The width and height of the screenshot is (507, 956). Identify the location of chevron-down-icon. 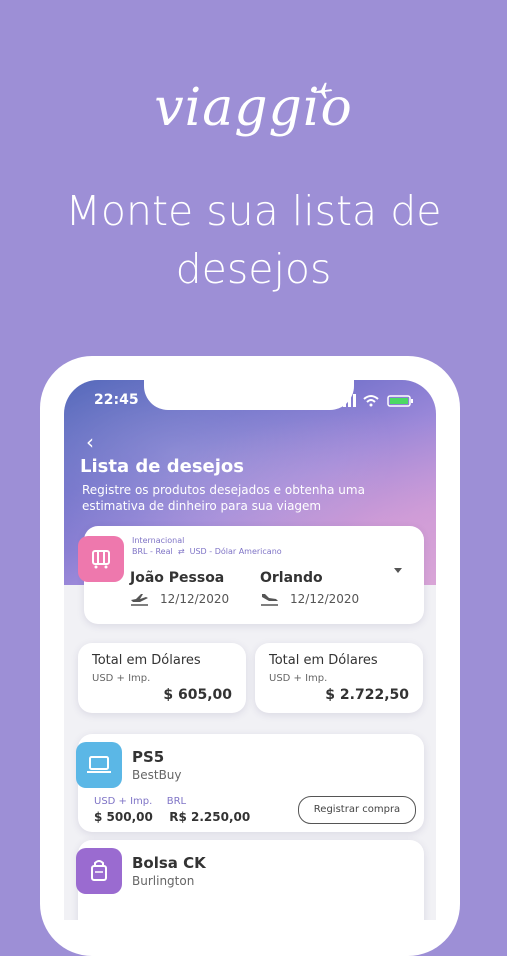
(398, 570).